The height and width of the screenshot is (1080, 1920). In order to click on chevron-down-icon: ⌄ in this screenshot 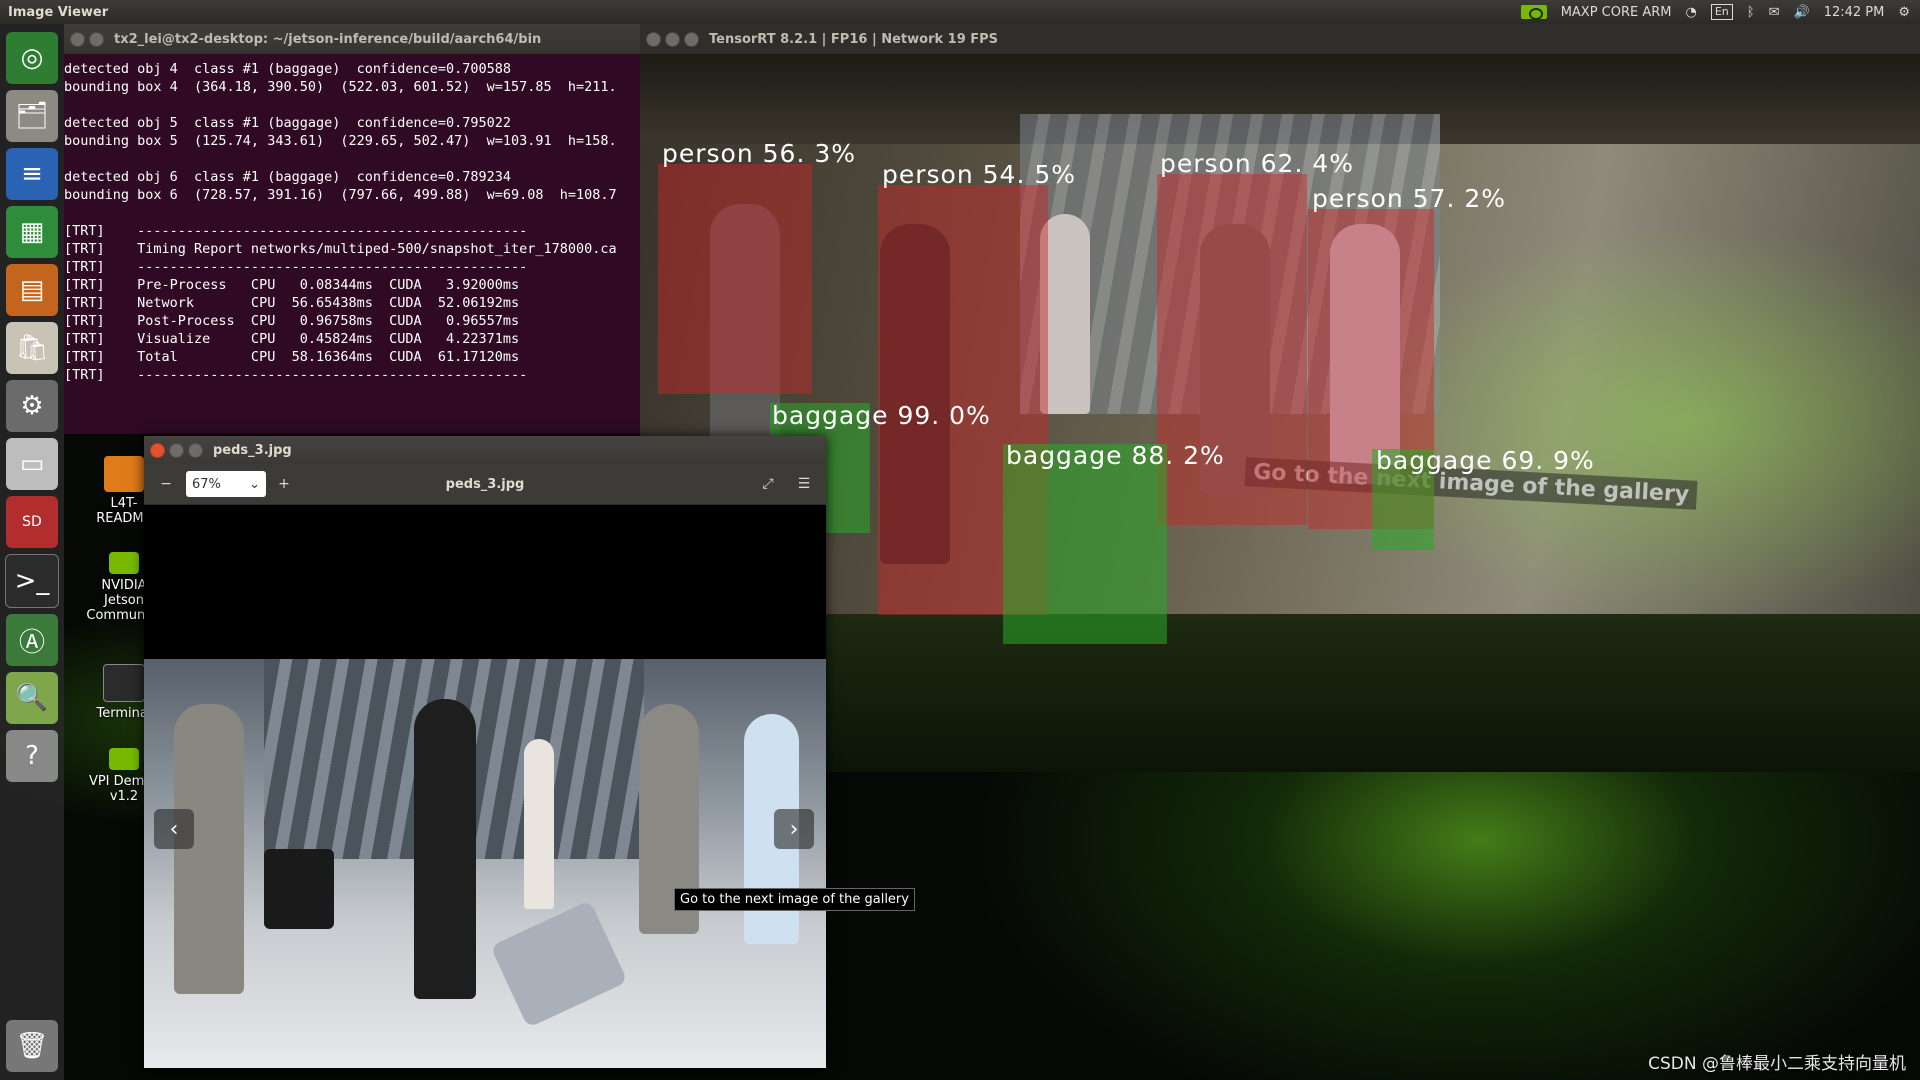, I will do `click(254, 484)`.